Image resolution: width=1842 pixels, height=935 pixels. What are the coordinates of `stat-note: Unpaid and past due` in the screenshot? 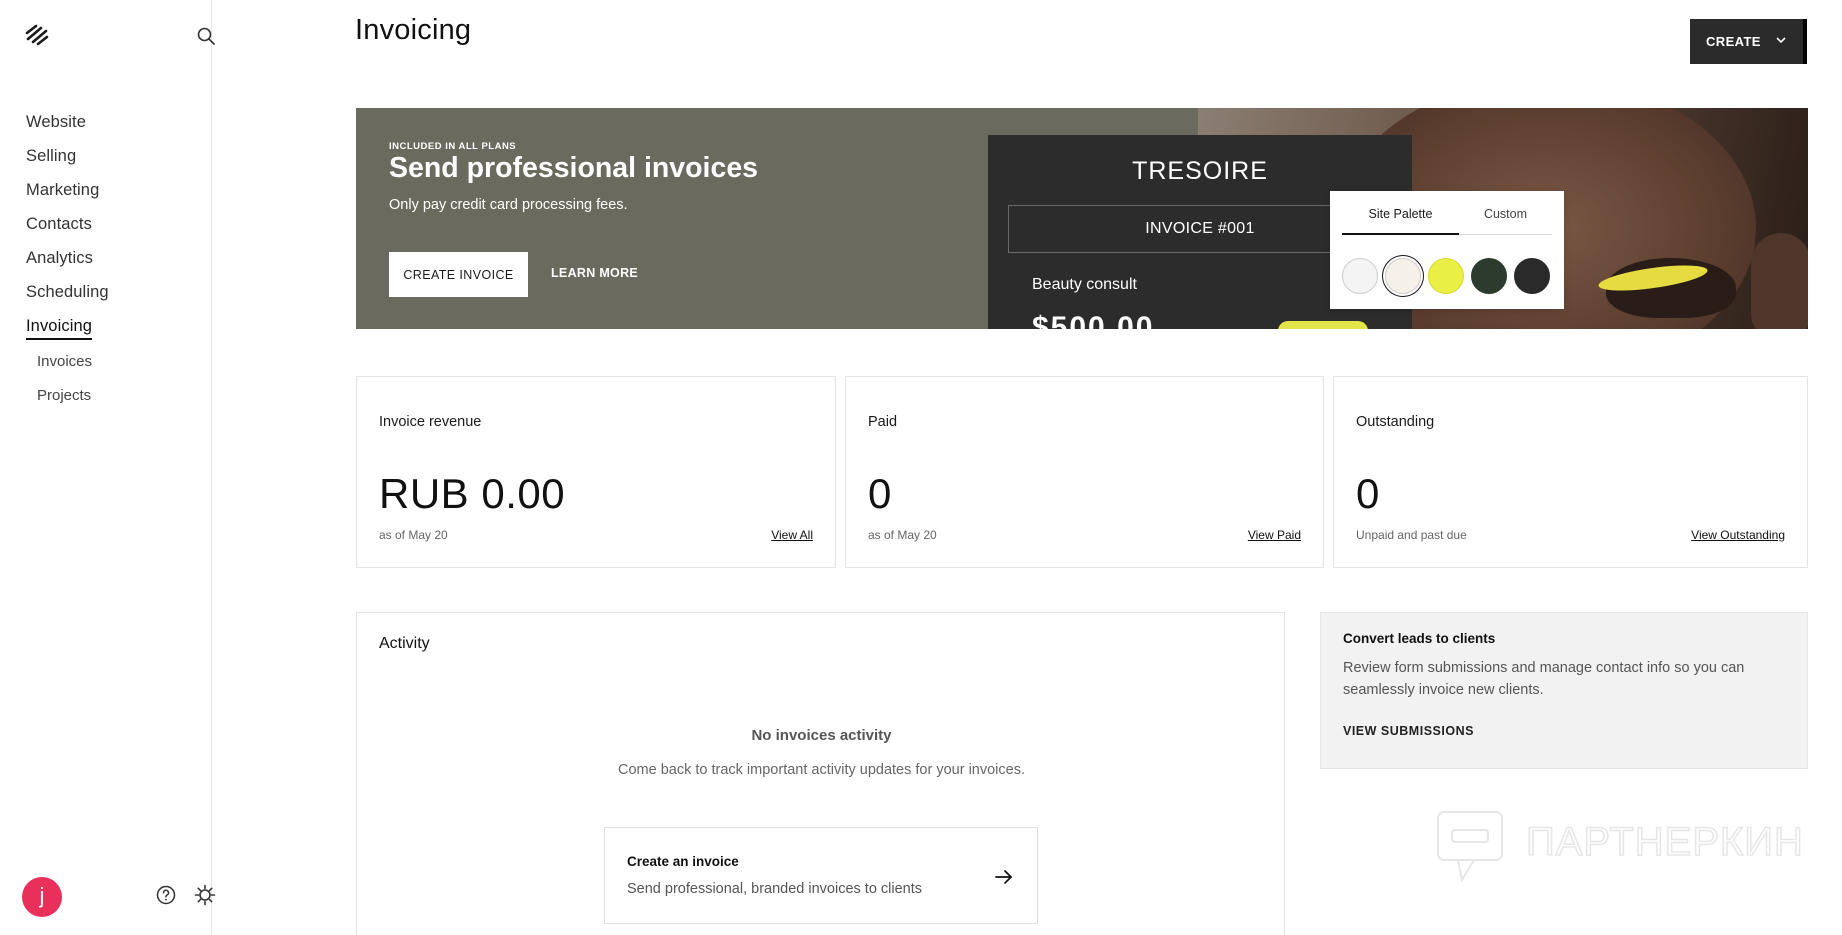 It's located at (1411, 535).